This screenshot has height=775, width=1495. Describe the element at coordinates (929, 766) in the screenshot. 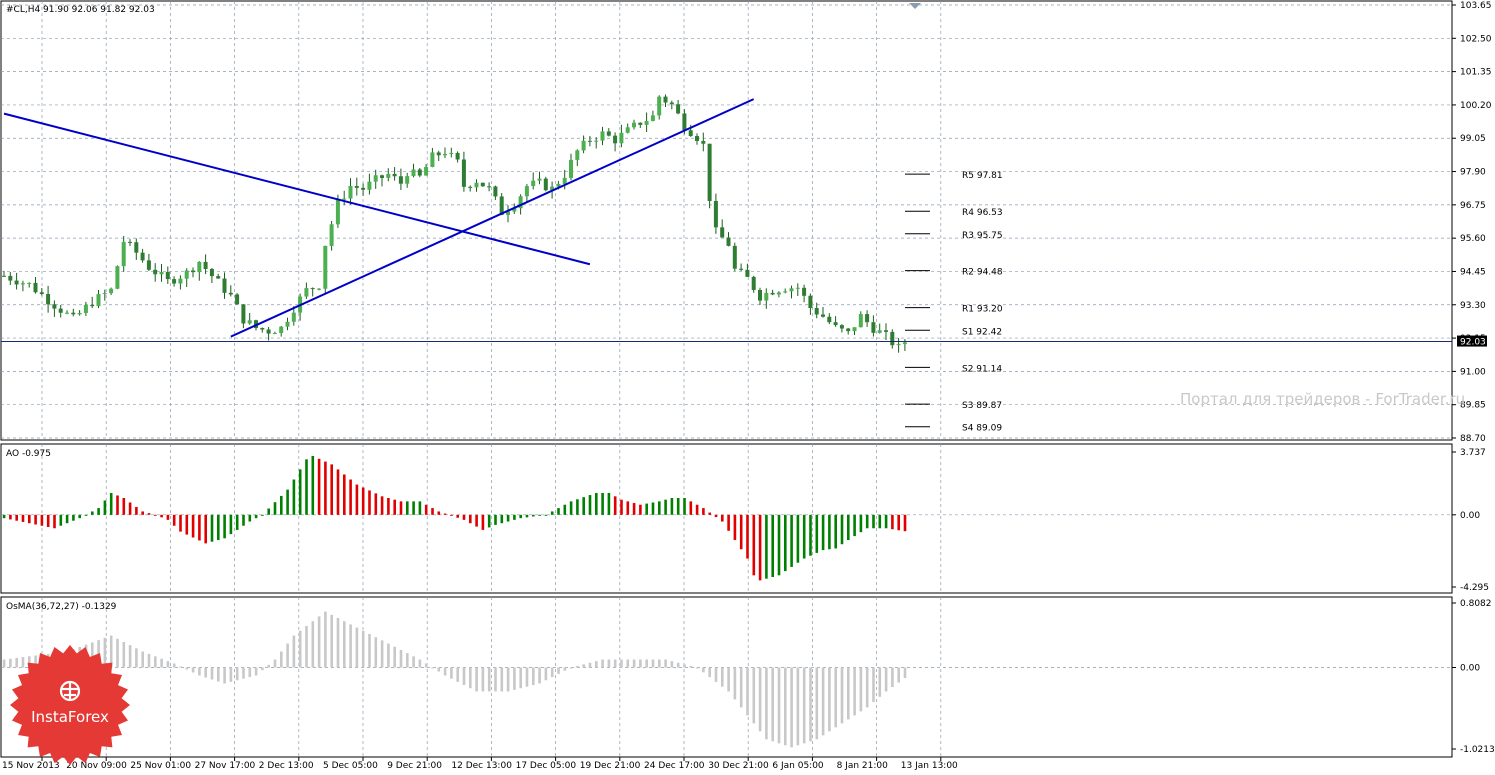

I see `x-tick-label: 13 Jan 13:00` at that location.